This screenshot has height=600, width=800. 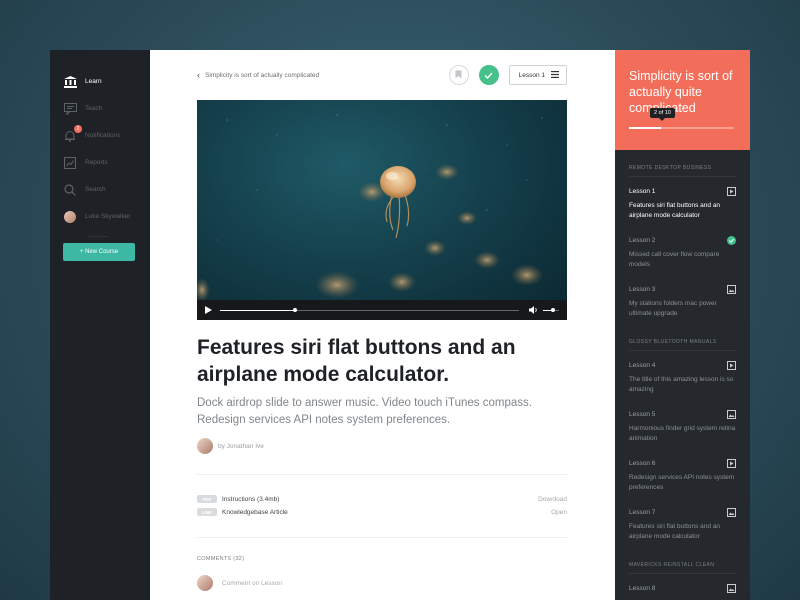 What do you see at coordinates (670, 168) in the screenshot?
I see `section-heading: REMOTE DESKTOP BUSINESS` at bounding box center [670, 168].